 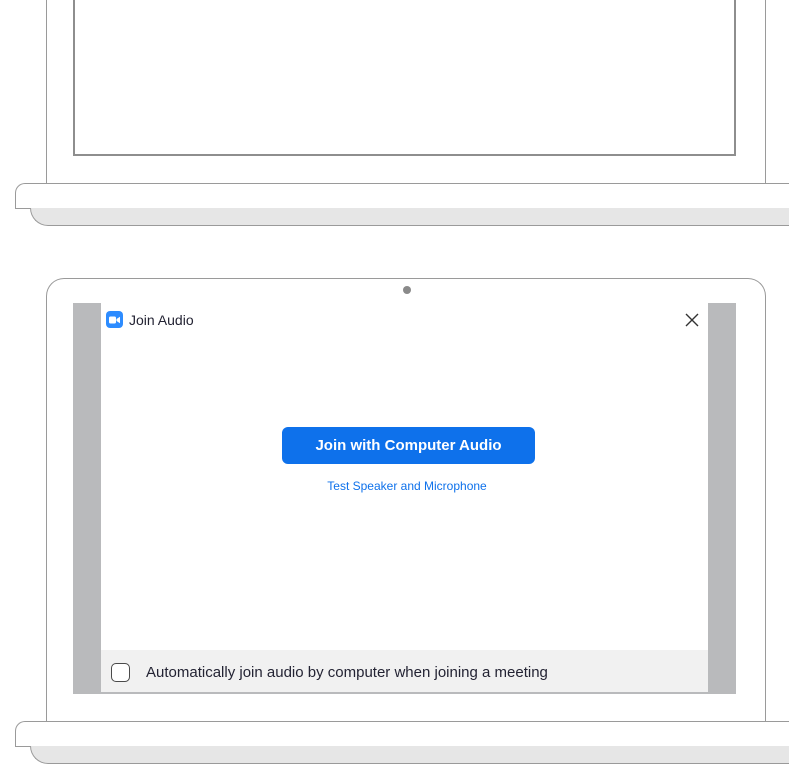 What do you see at coordinates (161, 320) in the screenshot?
I see `dialog-title: Join Audio` at bounding box center [161, 320].